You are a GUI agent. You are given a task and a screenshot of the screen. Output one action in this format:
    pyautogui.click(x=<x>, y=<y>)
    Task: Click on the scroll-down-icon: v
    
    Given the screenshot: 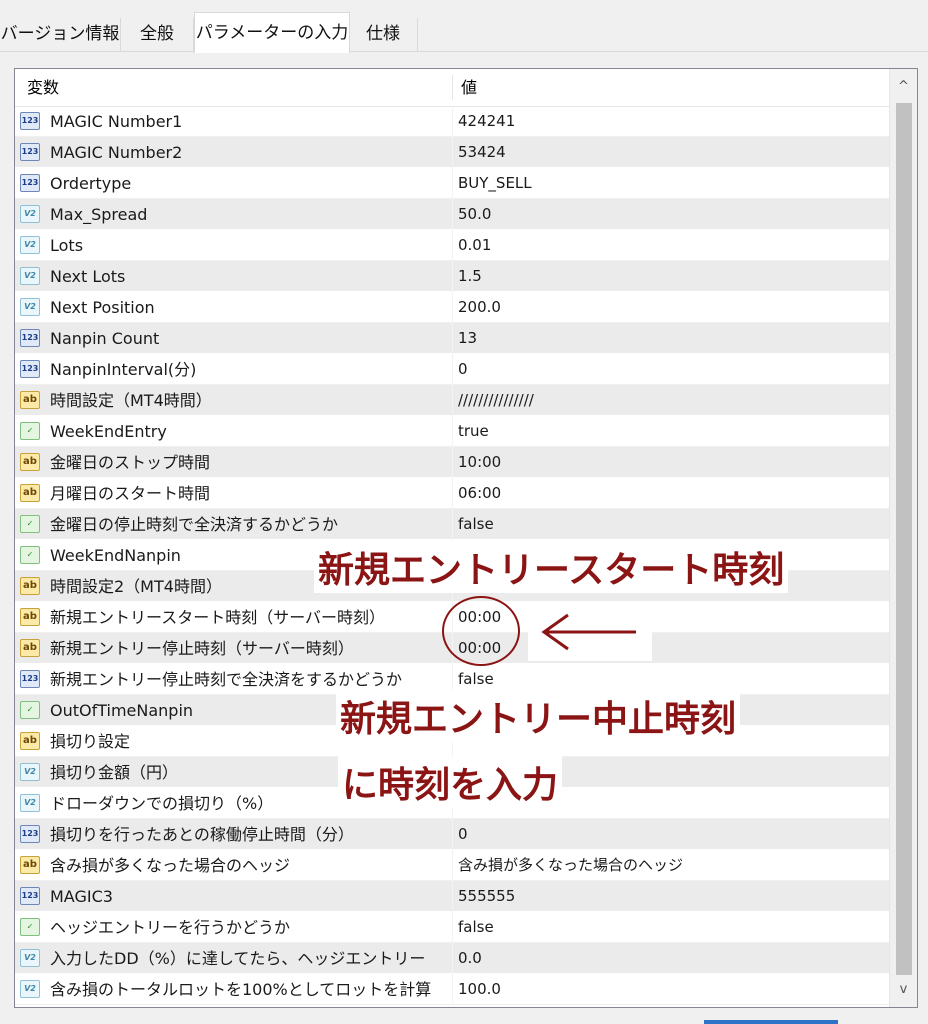 What is the action you would take?
    pyautogui.click(x=903, y=989)
    